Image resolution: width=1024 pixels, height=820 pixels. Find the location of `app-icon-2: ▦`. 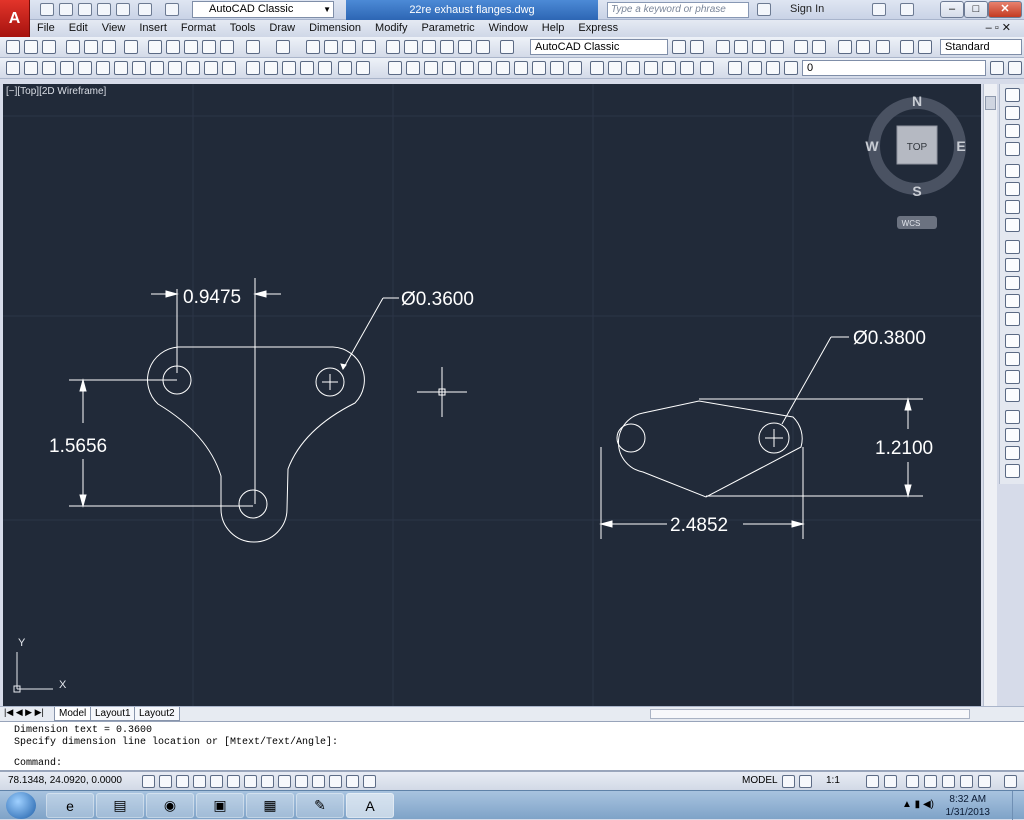

app-icon-2: ▦ is located at coordinates (270, 805).